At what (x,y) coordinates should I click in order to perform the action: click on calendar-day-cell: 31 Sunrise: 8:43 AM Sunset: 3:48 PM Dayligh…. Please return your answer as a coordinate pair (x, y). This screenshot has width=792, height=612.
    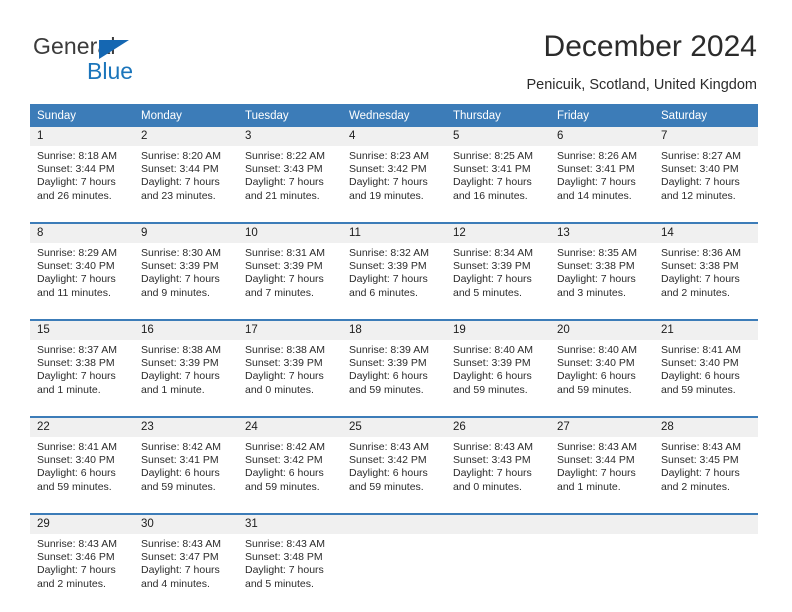
    Looking at the image, I should click on (290, 557).